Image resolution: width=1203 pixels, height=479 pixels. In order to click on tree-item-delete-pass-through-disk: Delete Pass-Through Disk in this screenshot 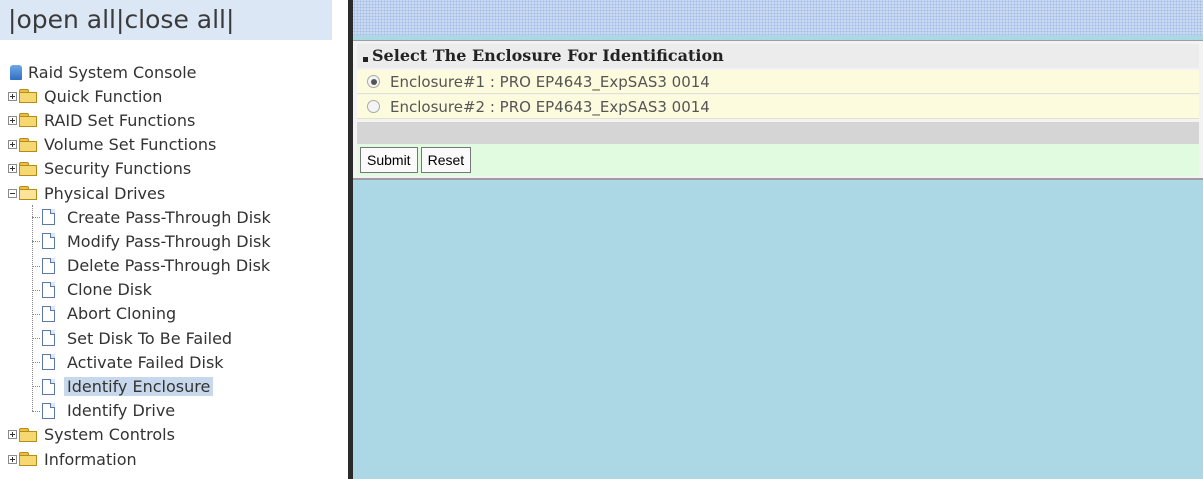, I will do `click(139, 266)`.